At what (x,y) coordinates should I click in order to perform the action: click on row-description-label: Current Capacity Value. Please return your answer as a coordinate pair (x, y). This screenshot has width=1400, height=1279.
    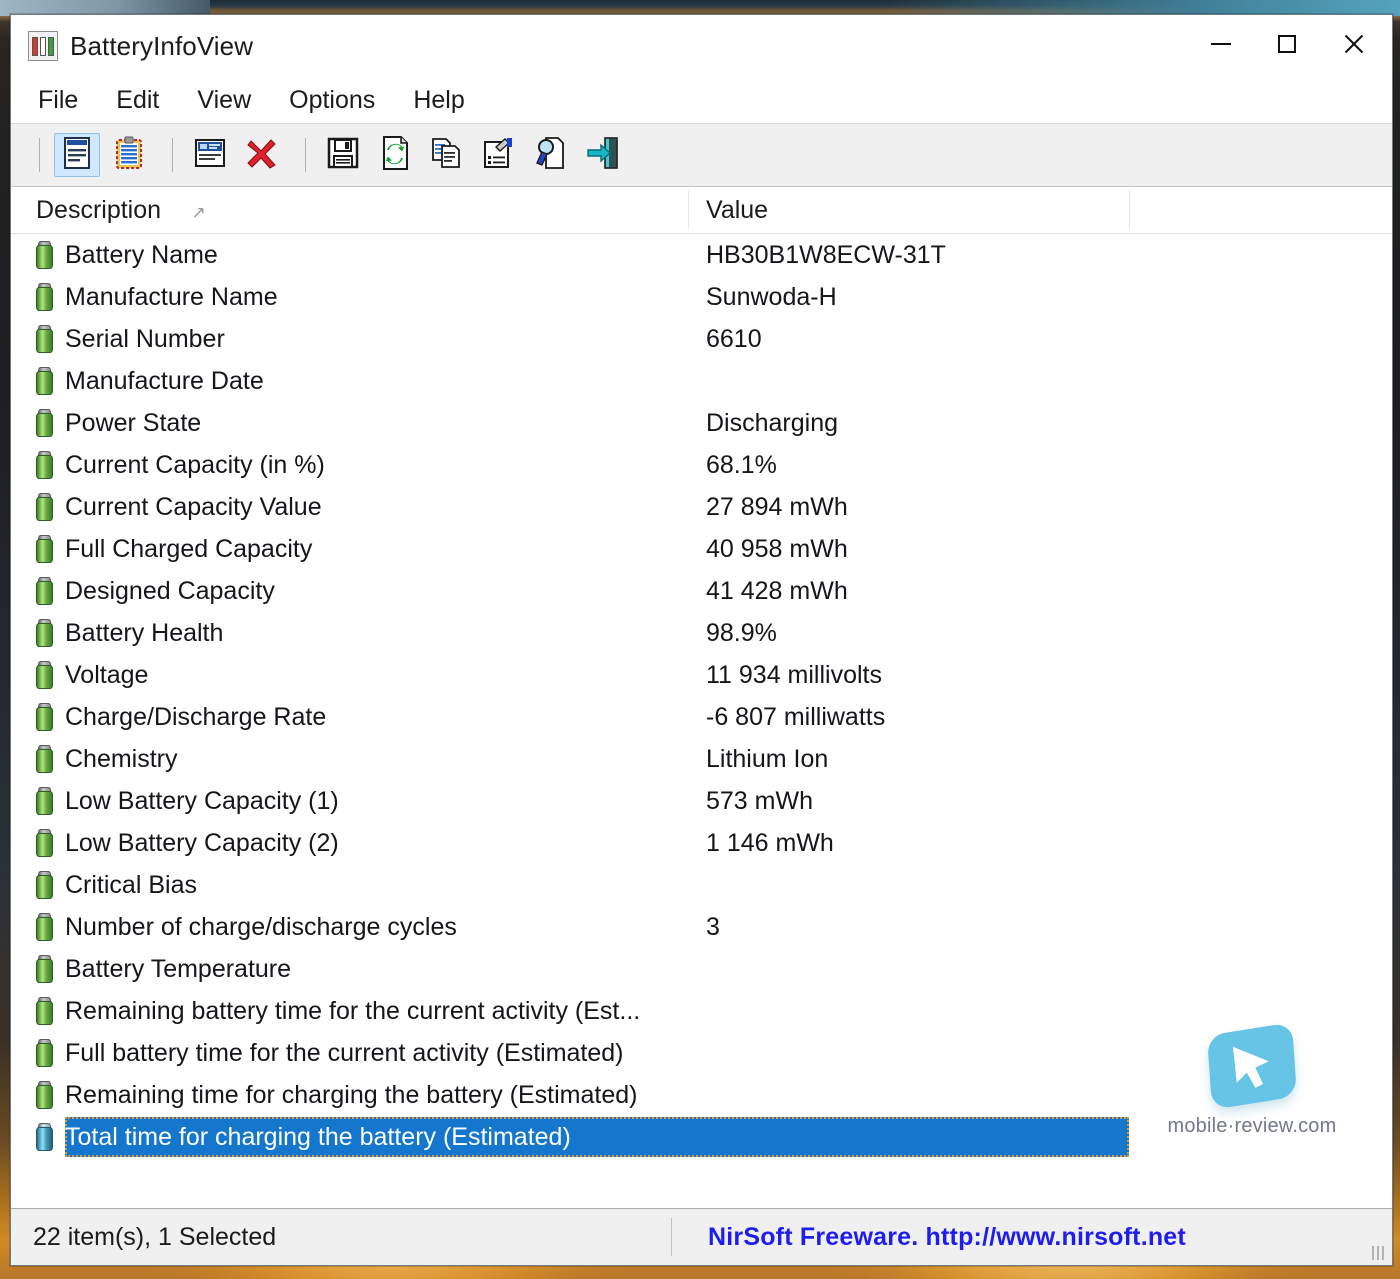
    Looking at the image, I should click on (193, 506).